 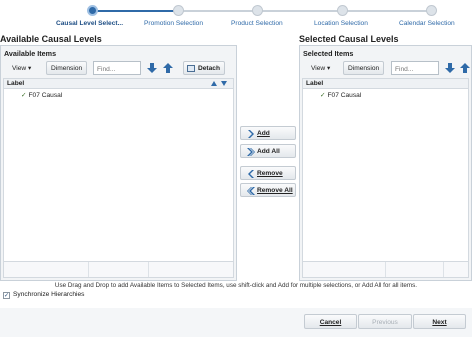 What do you see at coordinates (431, 10) in the screenshot?
I see `train-stop-calendar` at bounding box center [431, 10].